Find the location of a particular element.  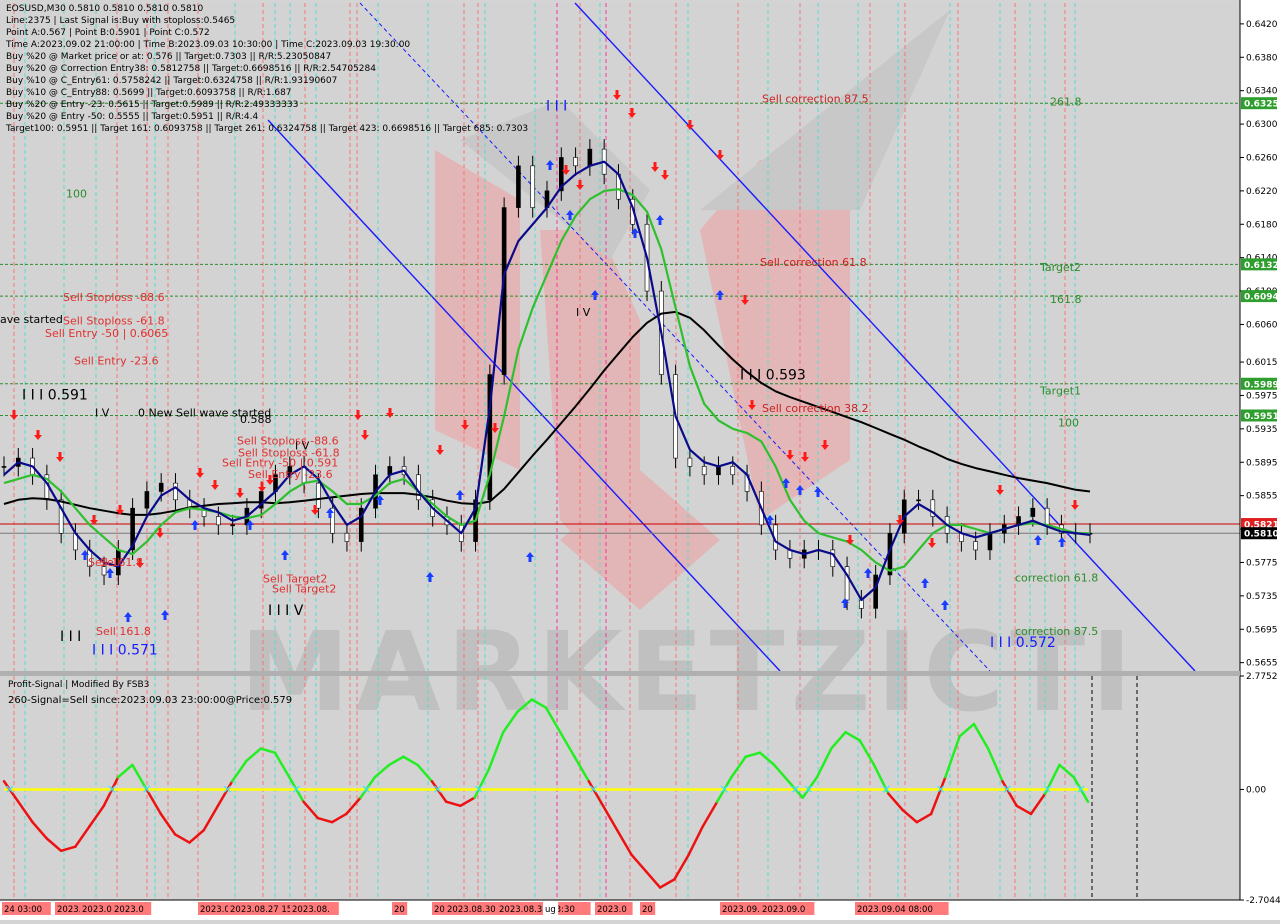

annotation-label: 0.588 is located at coordinates (256, 419).